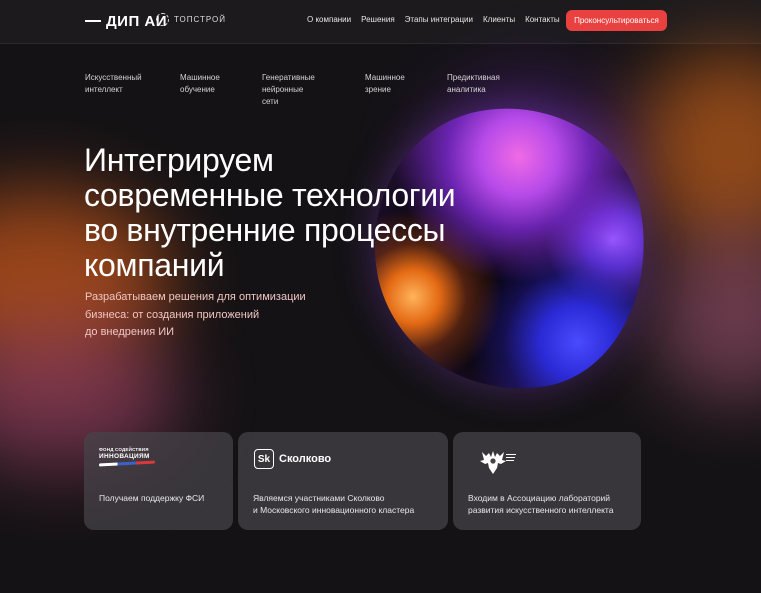 The image size is (761, 593). I want to click on fsi-logo-line1: ФОНД СОДЕЙСТВИЯ, so click(124, 449).